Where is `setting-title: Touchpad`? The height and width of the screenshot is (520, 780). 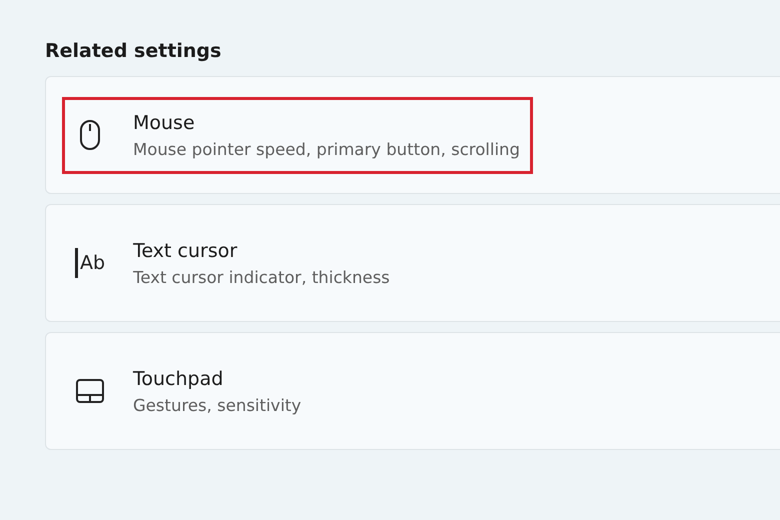
setting-title: Touchpad is located at coordinates (178, 379).